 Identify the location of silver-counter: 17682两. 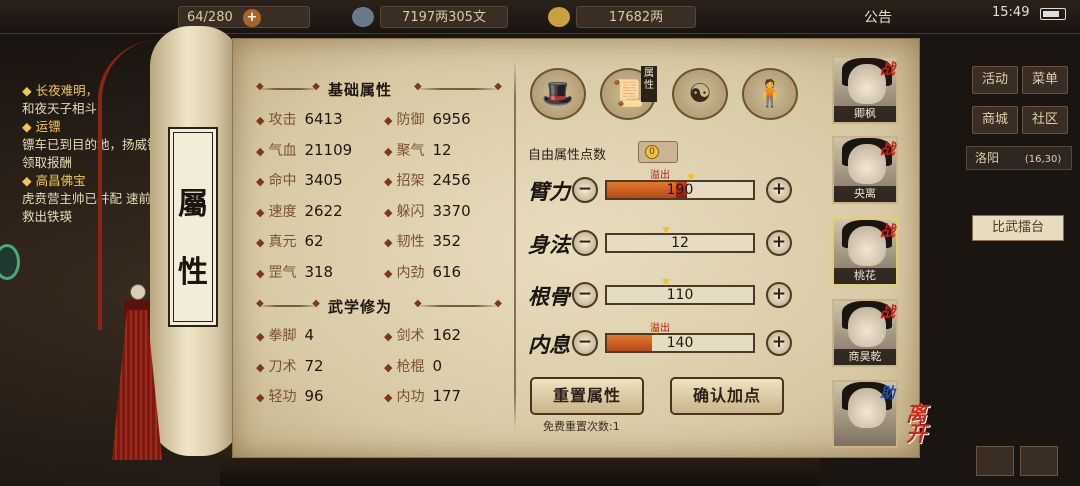
(636, 17).